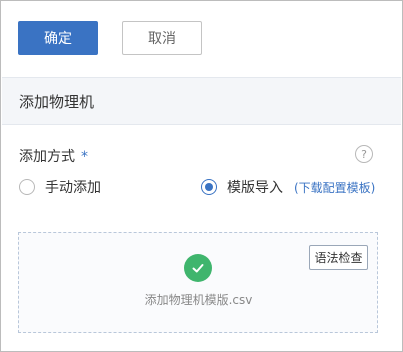 Image resolution: width=403 pixels, height=352 pixels. What do you see at coordinates (338, 257) in the screenshot?
I see `syntax-check-button: 语法检查` at bounding box center [338, 257].